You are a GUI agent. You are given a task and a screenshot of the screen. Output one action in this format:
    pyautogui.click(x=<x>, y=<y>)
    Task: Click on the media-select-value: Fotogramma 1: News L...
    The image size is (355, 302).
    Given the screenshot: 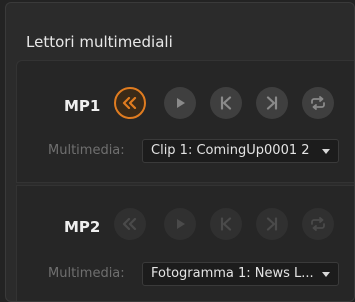 What is the action you would take?
    pyautogui.click(x=232, y=273)
    